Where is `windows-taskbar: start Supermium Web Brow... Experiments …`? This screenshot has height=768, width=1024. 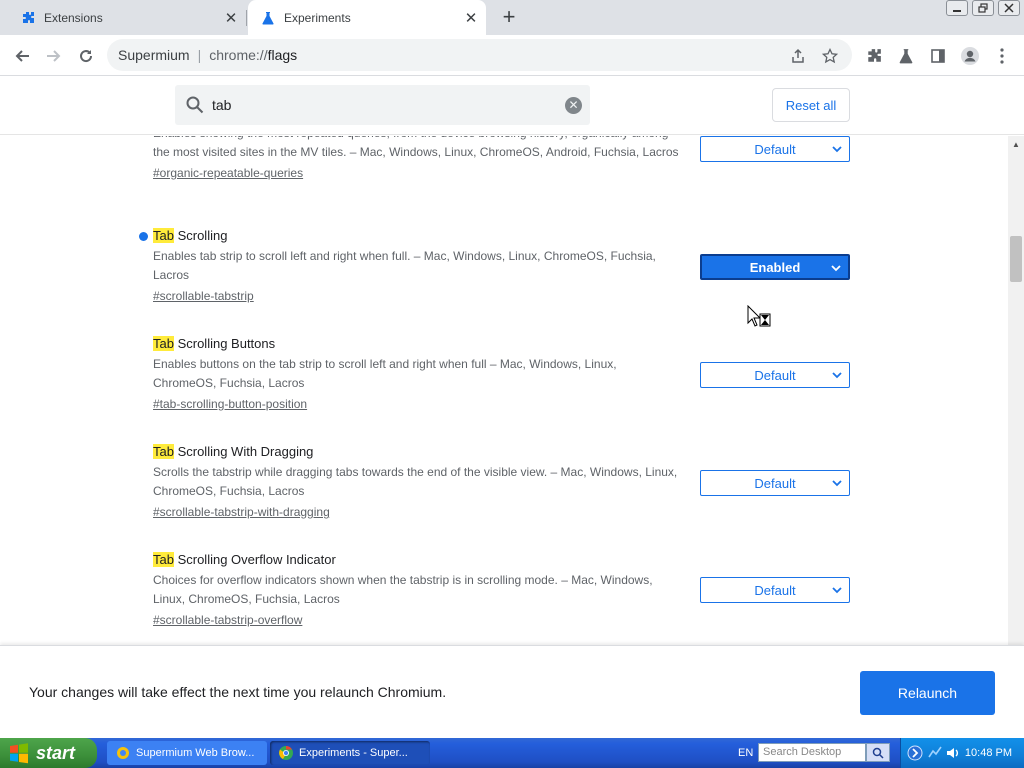 windows-taskbar: start Supermium Web Brow... Experiments … is located at coordinates (512, 753).